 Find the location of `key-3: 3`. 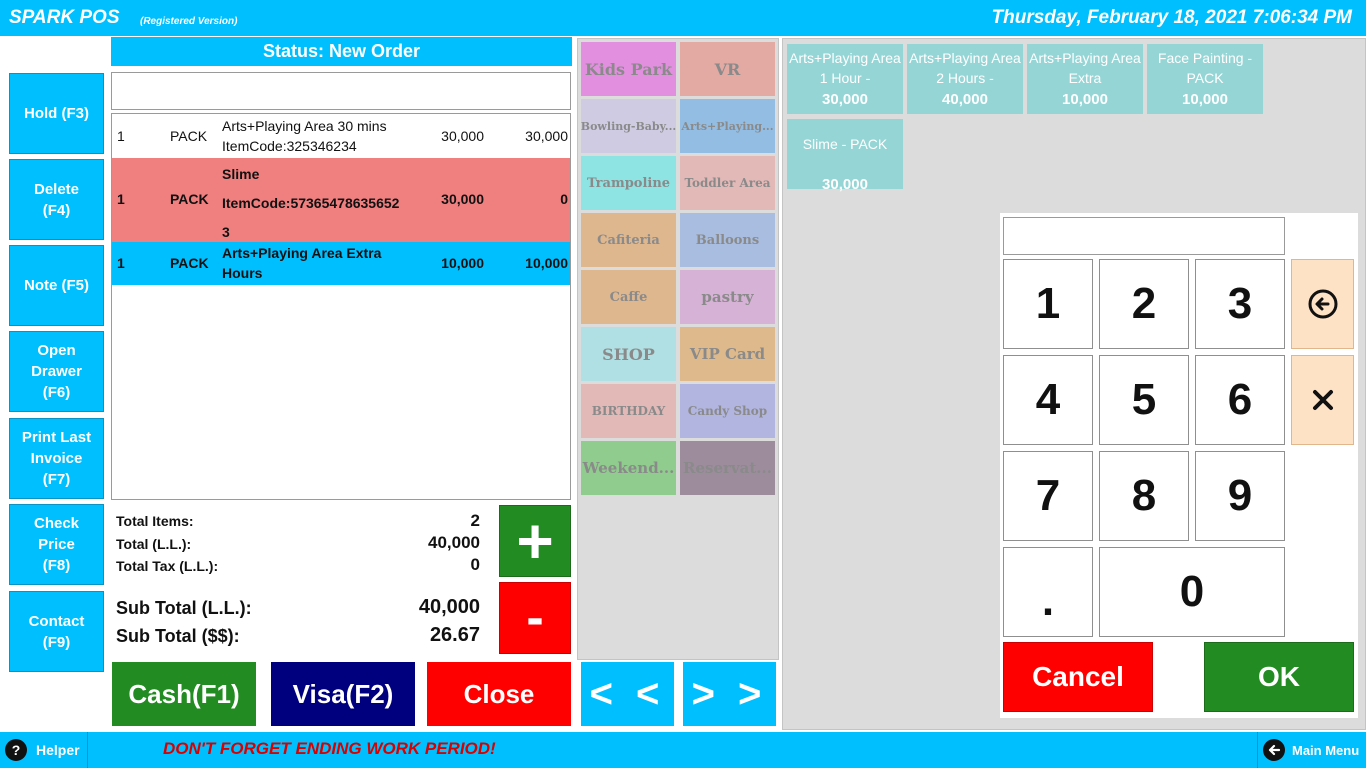

key-3: 3 is located at coordinates (1240, 304).